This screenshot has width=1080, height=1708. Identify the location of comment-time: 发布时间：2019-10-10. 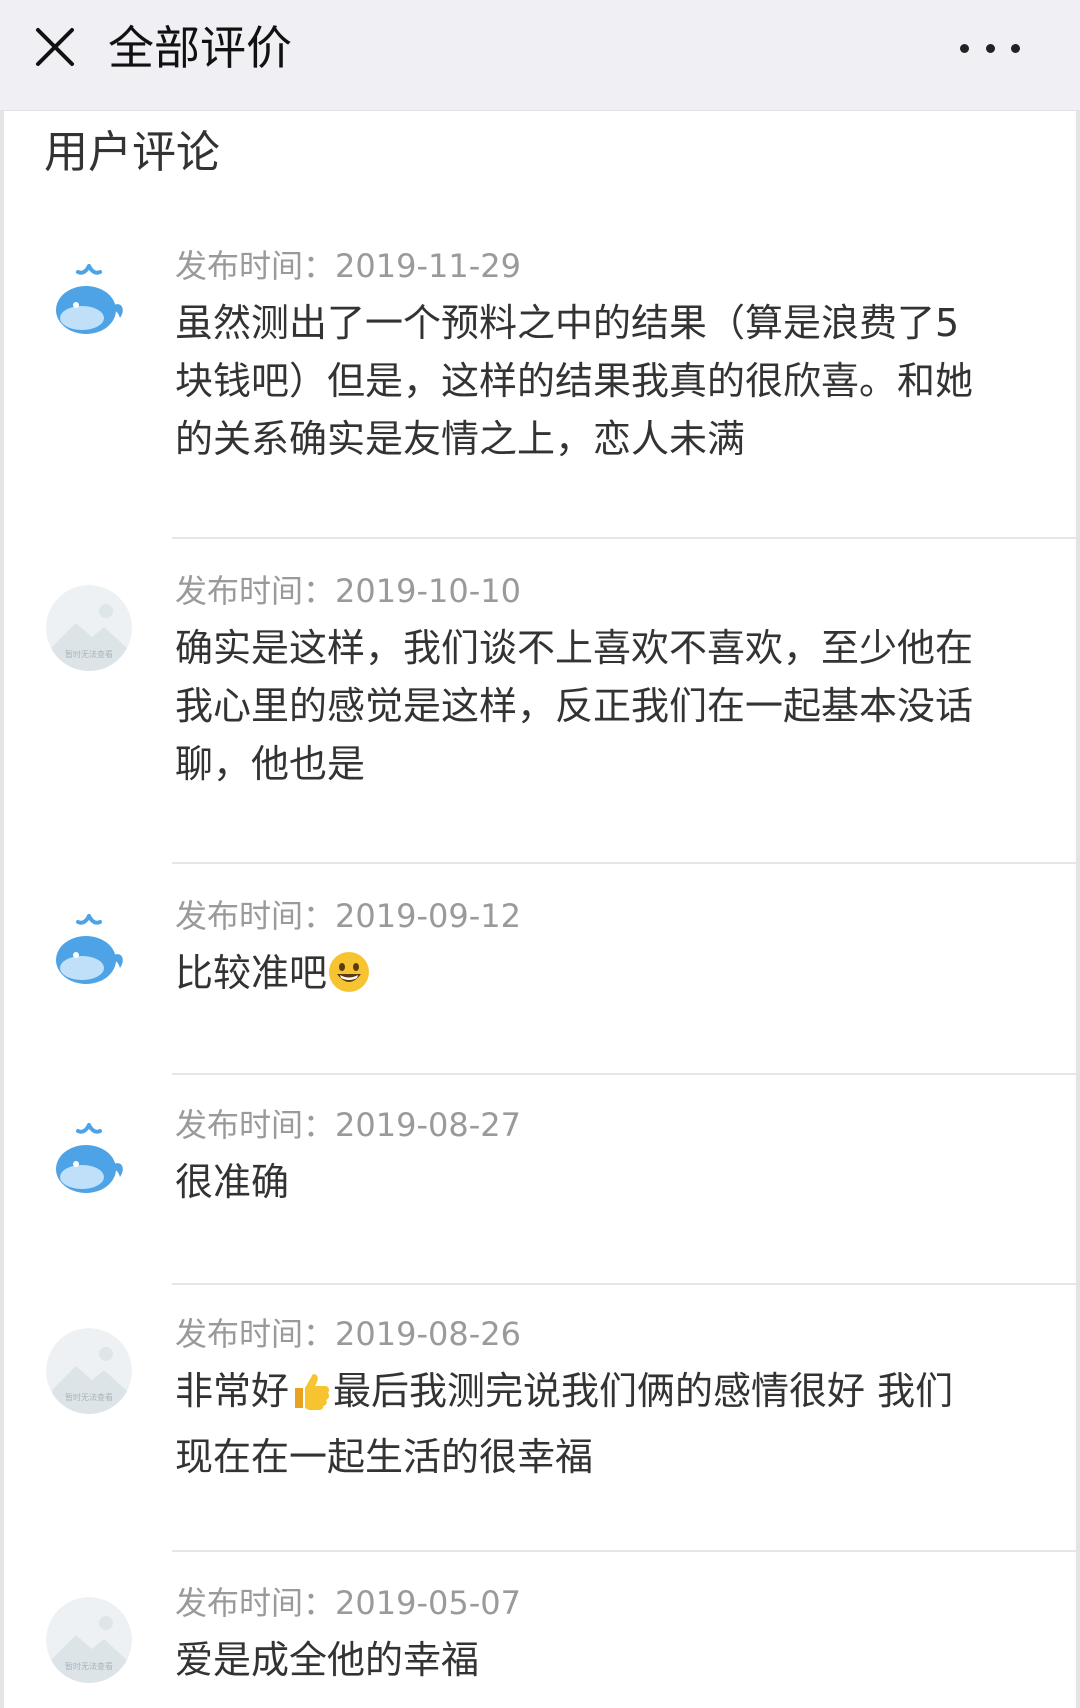
(348, 591).